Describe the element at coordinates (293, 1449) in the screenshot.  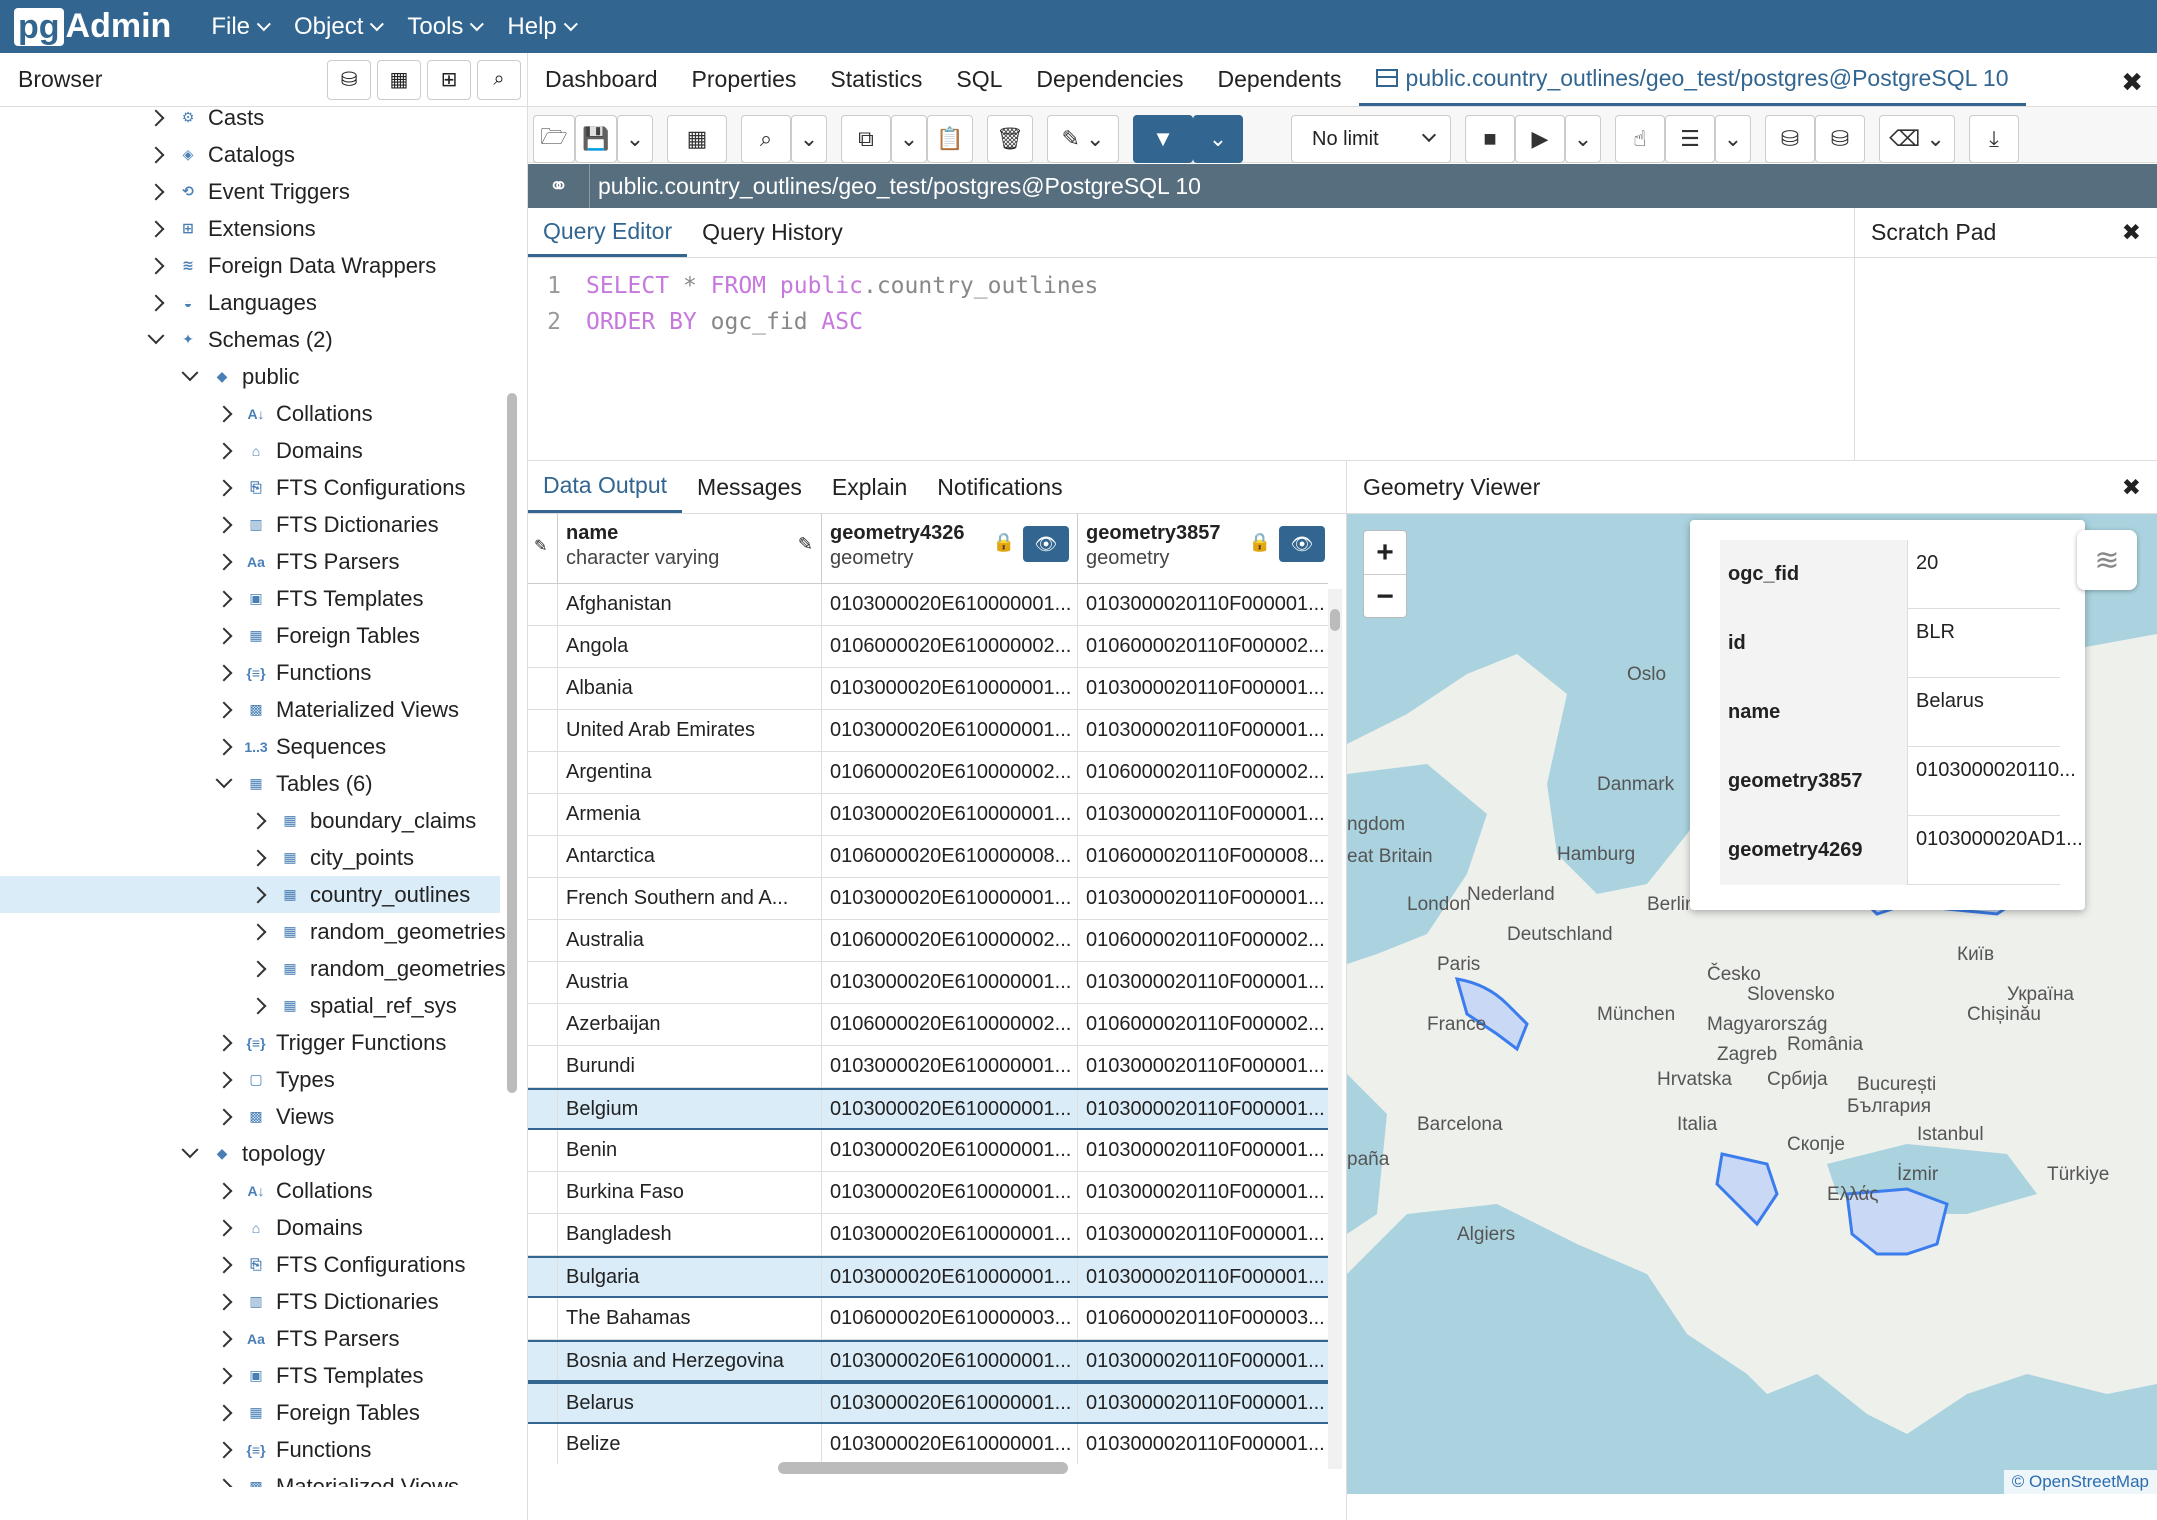
I see `tree-node-functions: {≡} Functions` at that location.